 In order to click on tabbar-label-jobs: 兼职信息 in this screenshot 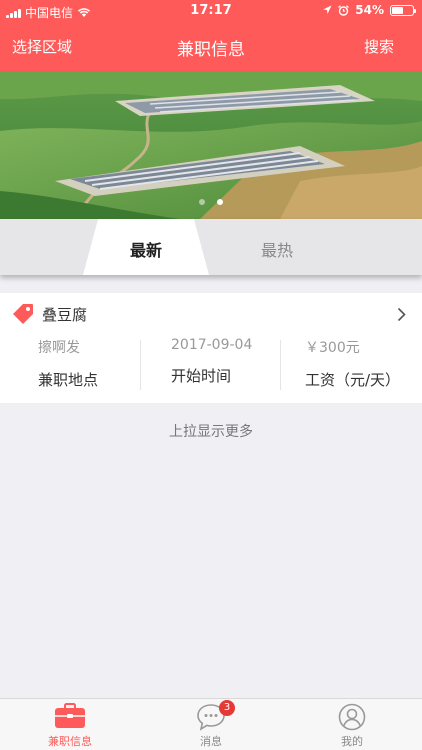, I will do `click(70, 741)`.